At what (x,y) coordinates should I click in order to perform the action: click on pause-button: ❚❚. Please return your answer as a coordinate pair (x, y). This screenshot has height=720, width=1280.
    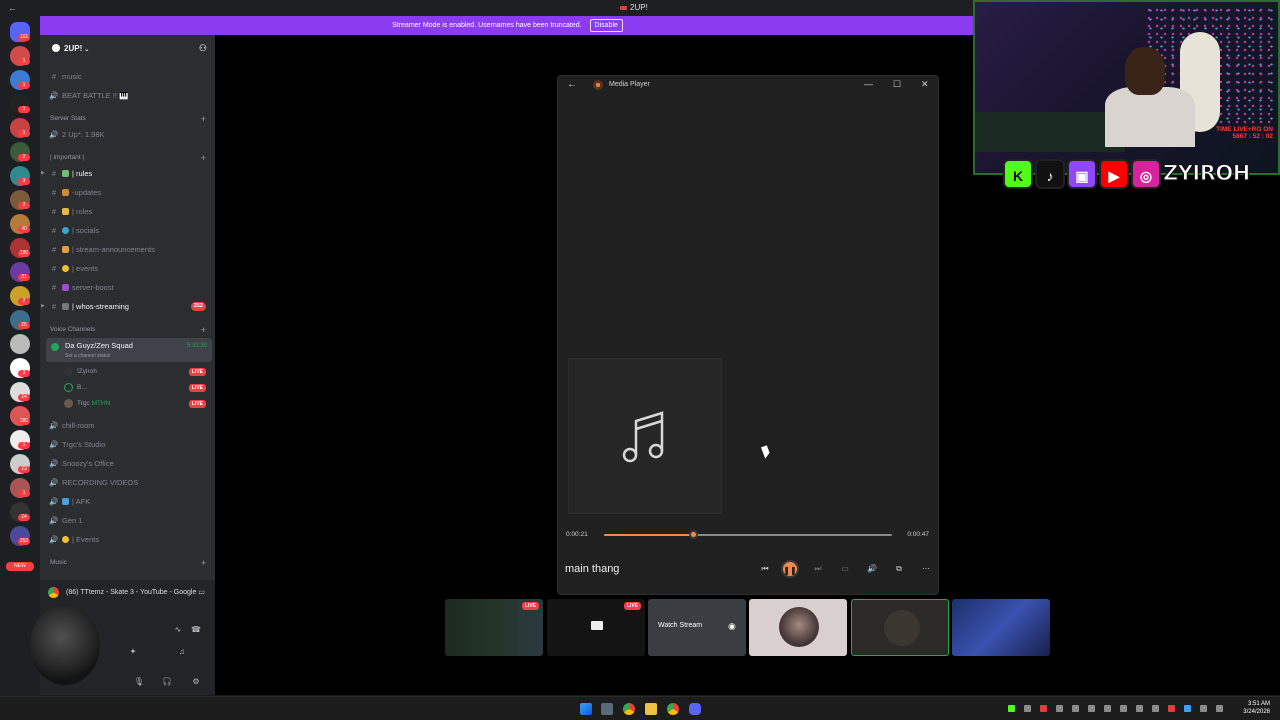
    Looking at the image, I should click on (790, 569).